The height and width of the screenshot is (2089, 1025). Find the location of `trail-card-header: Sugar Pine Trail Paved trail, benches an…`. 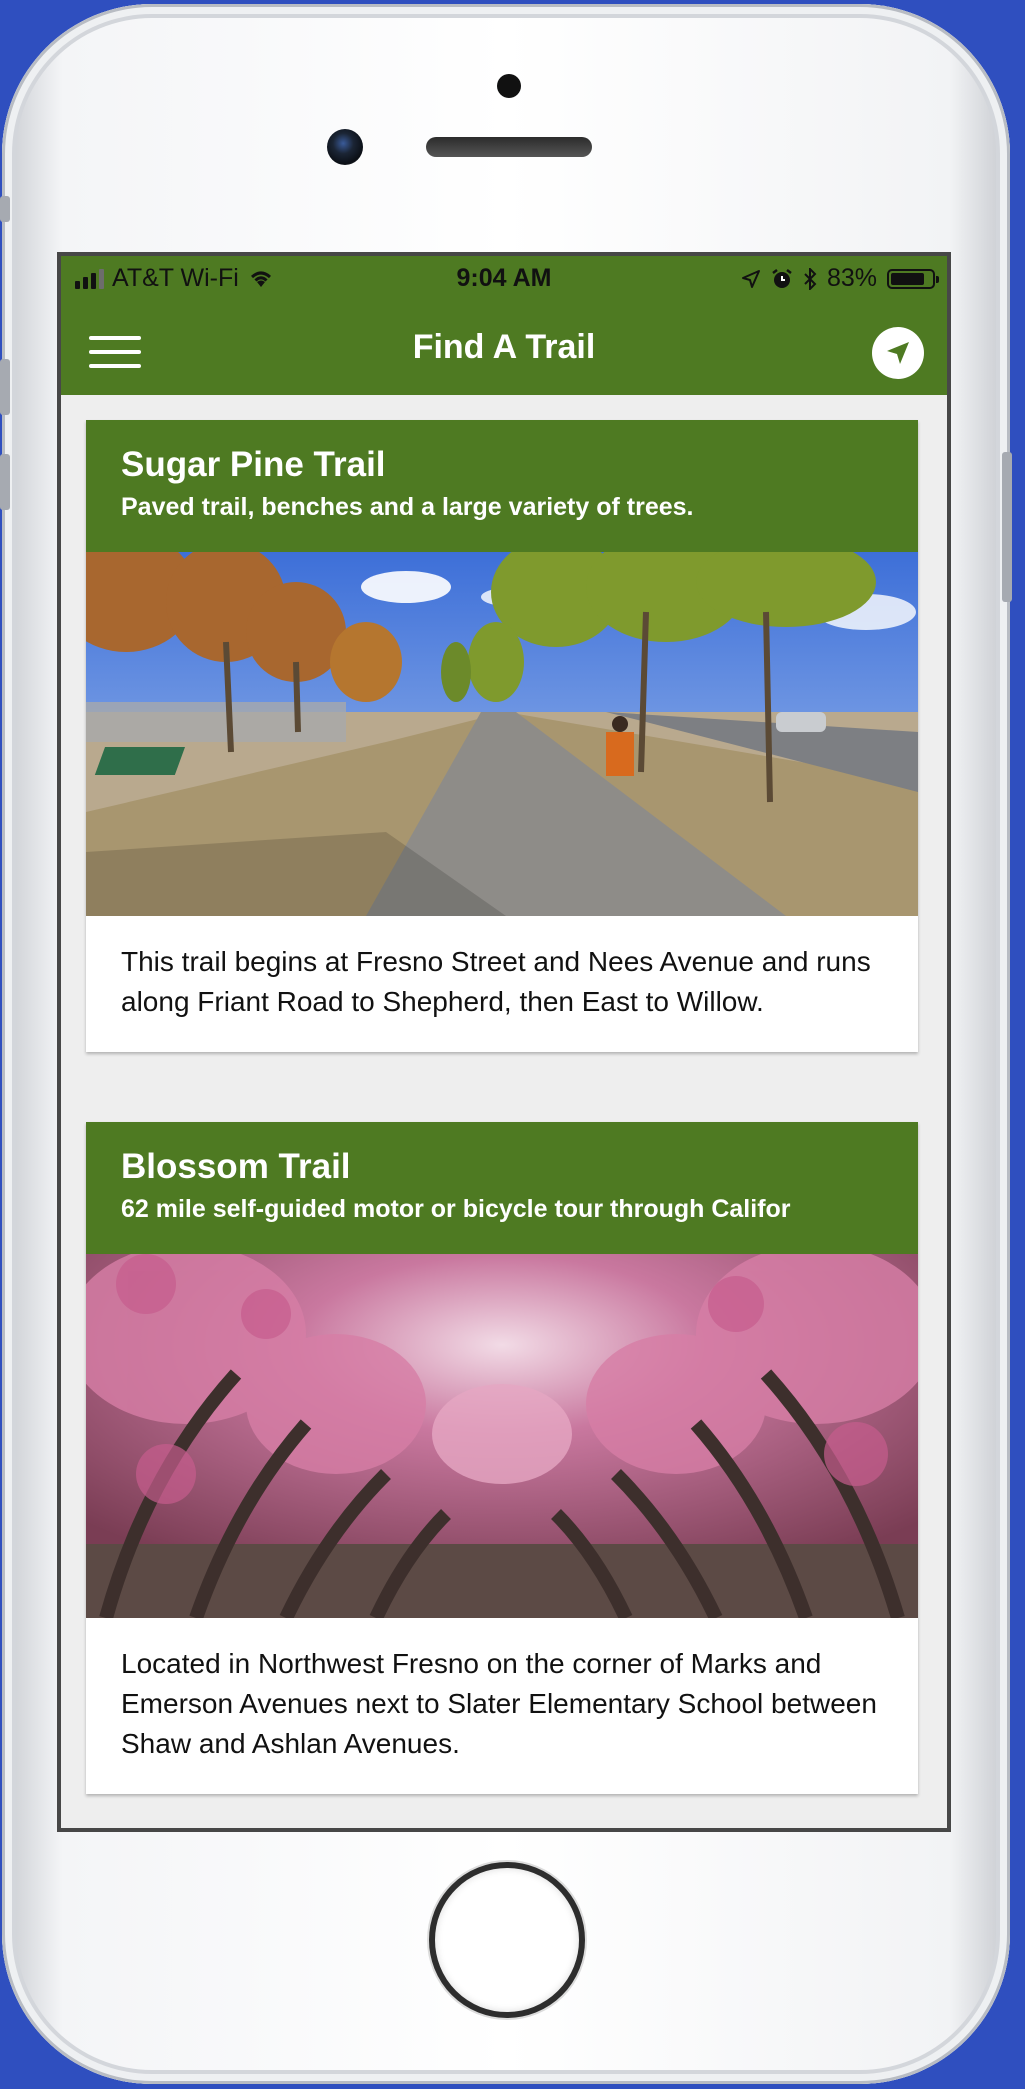

trail-card-header: Sugar Pine Trail Paved trail, benches an… is located at coordinates (502, 486).